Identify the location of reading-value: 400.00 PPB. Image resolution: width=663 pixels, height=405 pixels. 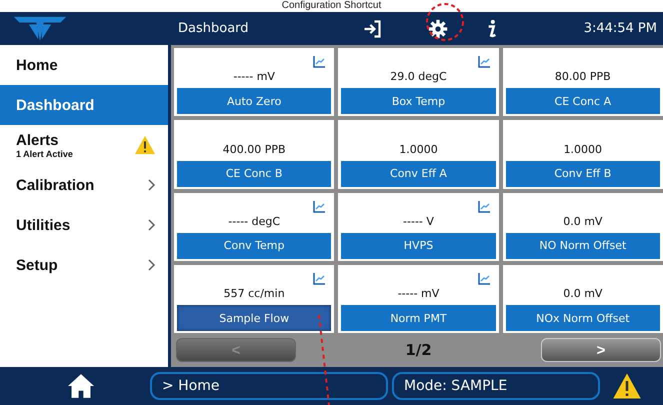
(254, 149).